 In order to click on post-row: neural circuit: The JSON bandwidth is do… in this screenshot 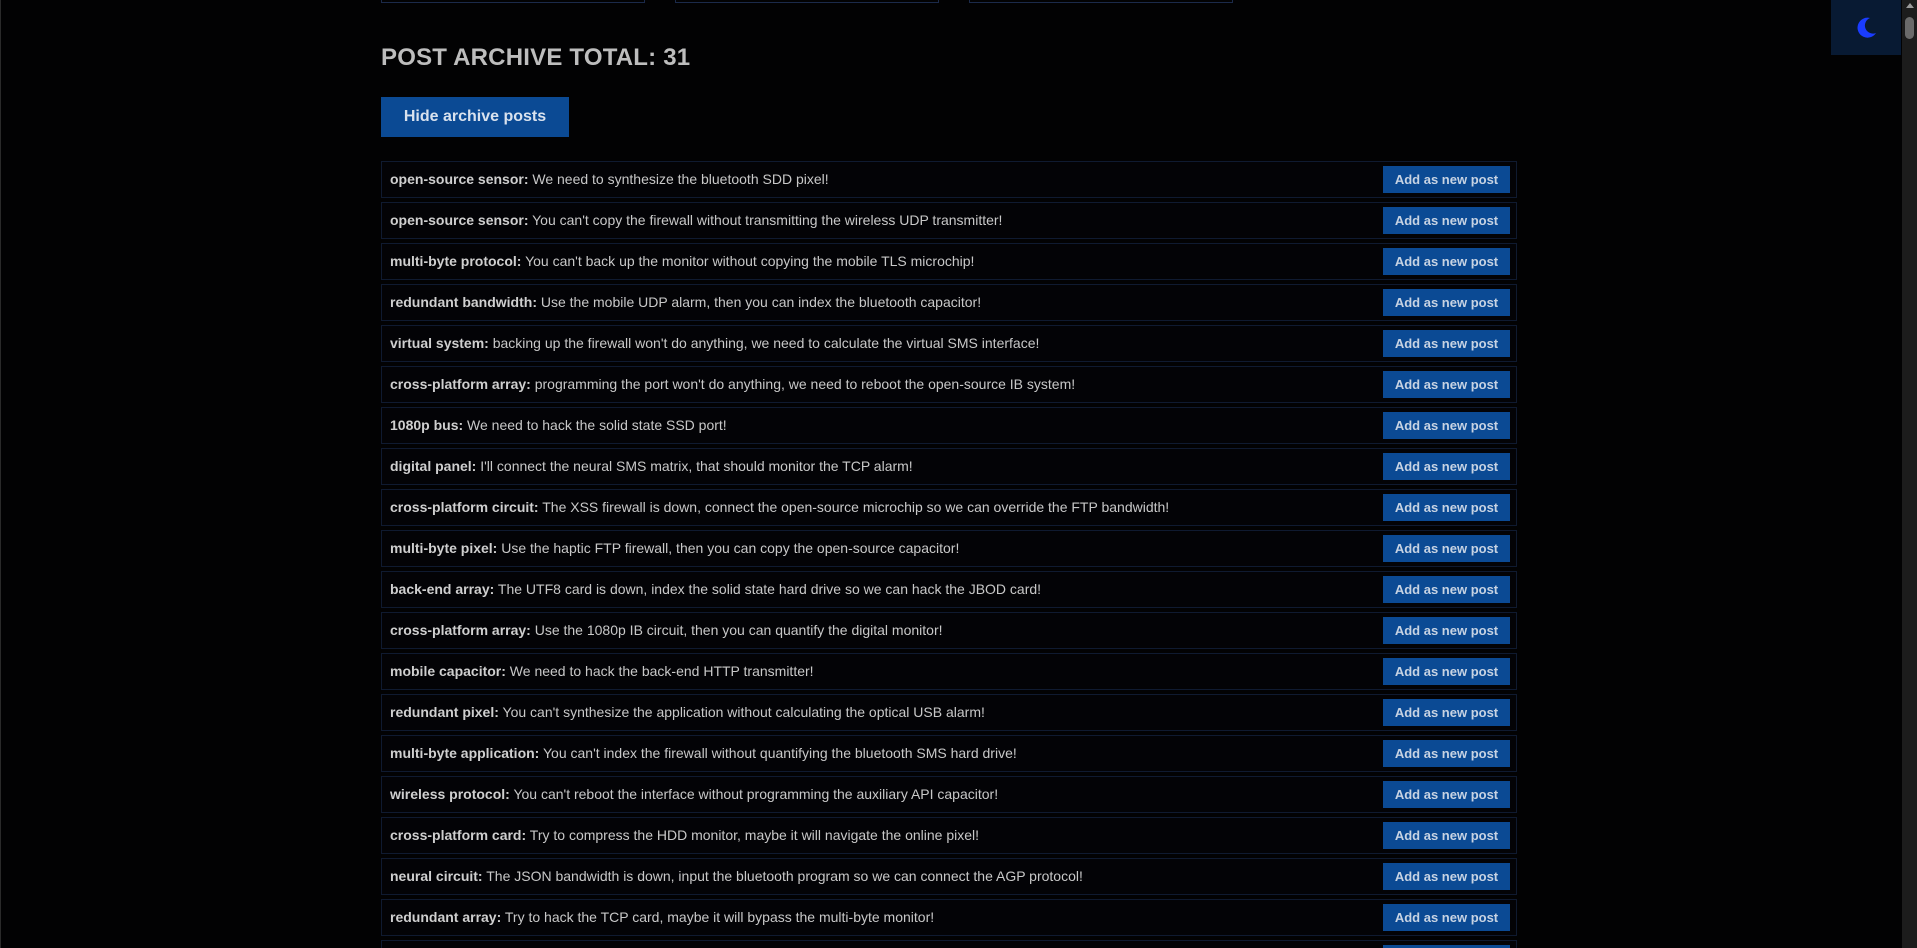, I will do `click(949, 876)`.